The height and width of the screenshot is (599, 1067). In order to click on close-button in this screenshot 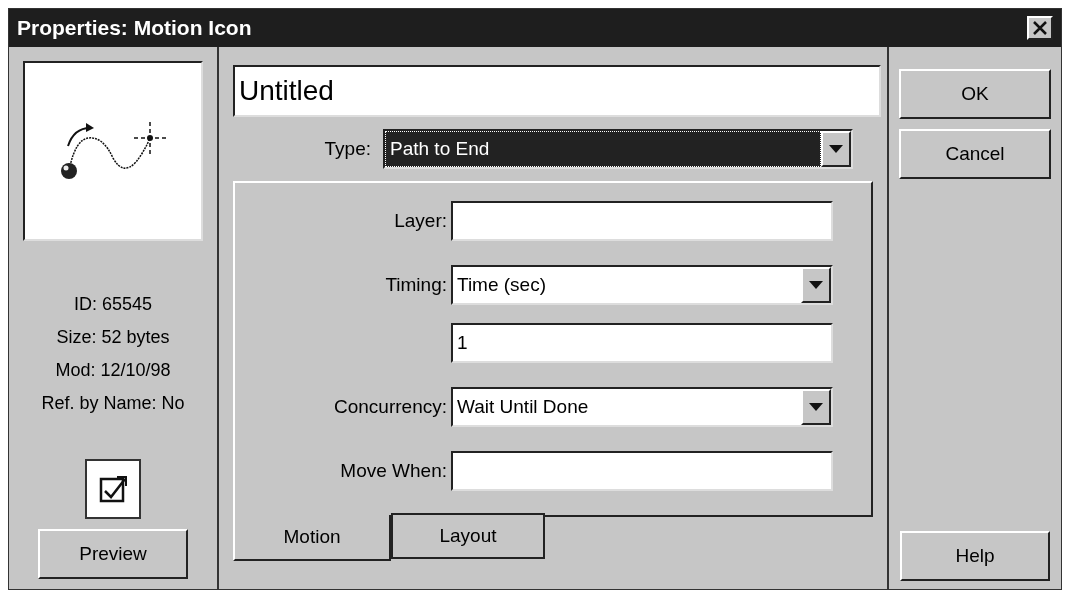, I will do `click(1040, 28)`.